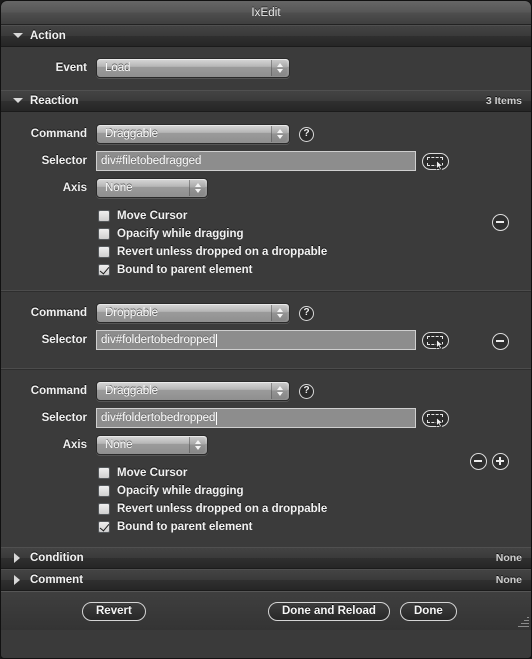 The height and width of the screenshot is (659, 532). Describe the element at coordinates (266, 36) in the screenshot. I see `section-header-action: Action` at that location.